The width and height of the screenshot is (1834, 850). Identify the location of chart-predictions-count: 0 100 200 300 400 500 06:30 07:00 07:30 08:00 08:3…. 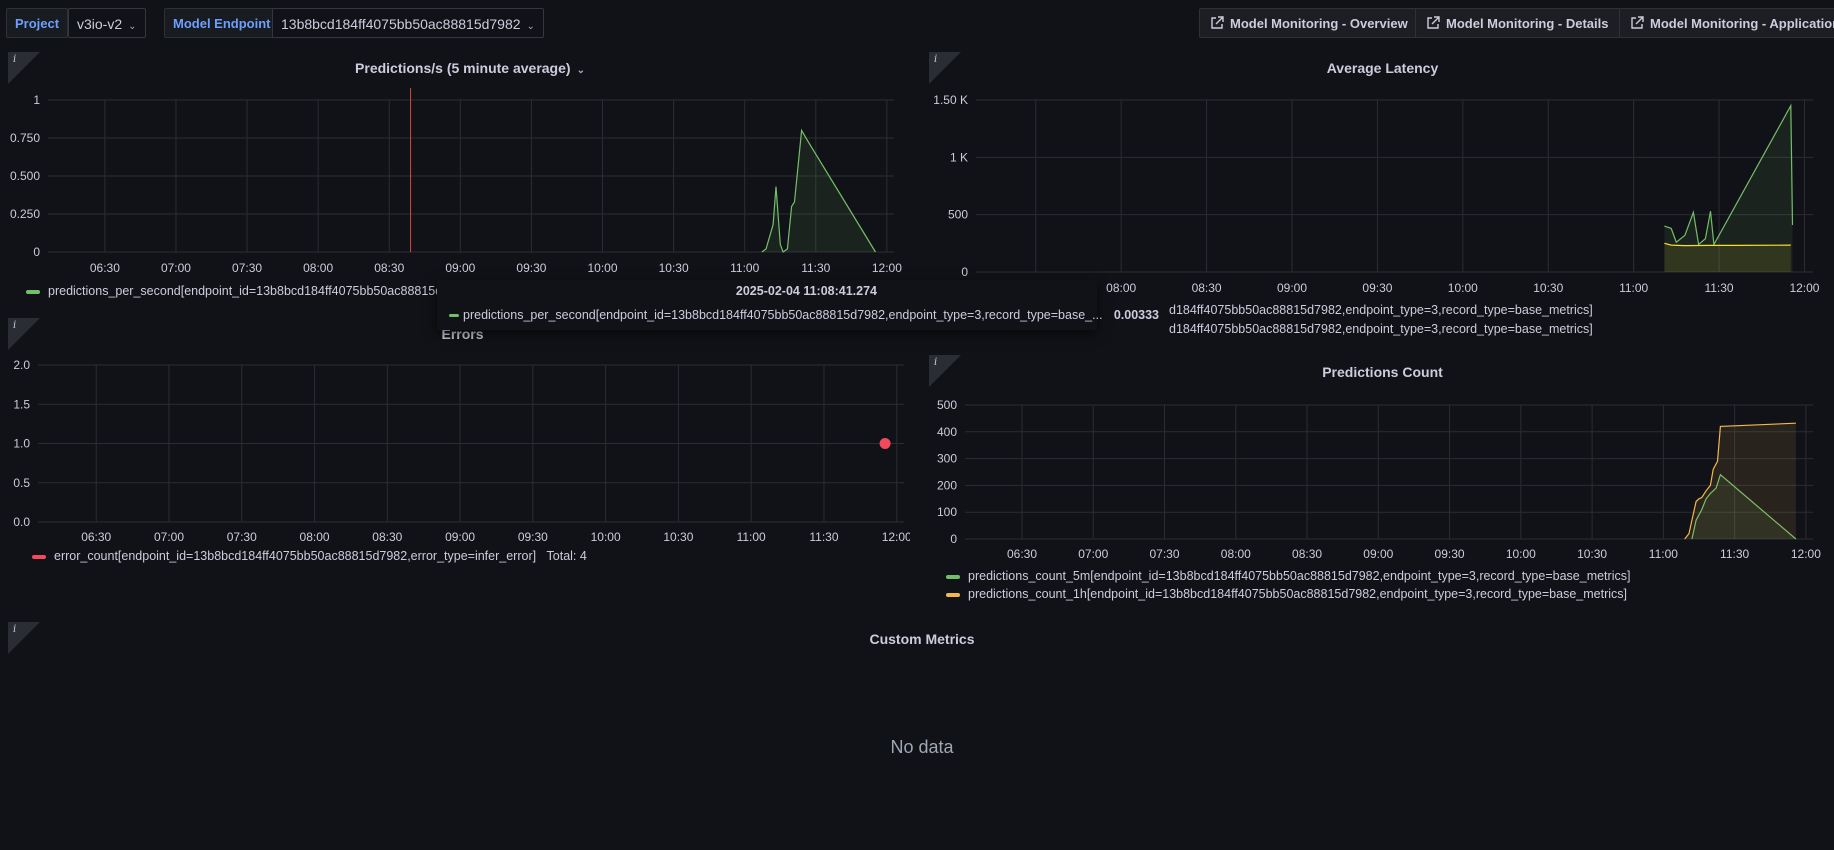
(1379, 481).